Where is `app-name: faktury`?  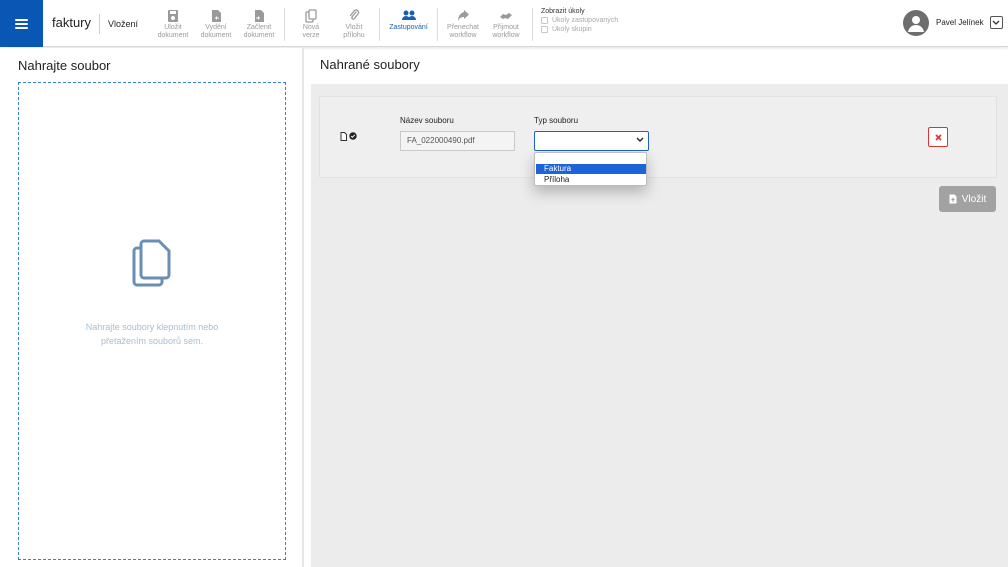 app-name: faktury is located at coordinates (72, 22).